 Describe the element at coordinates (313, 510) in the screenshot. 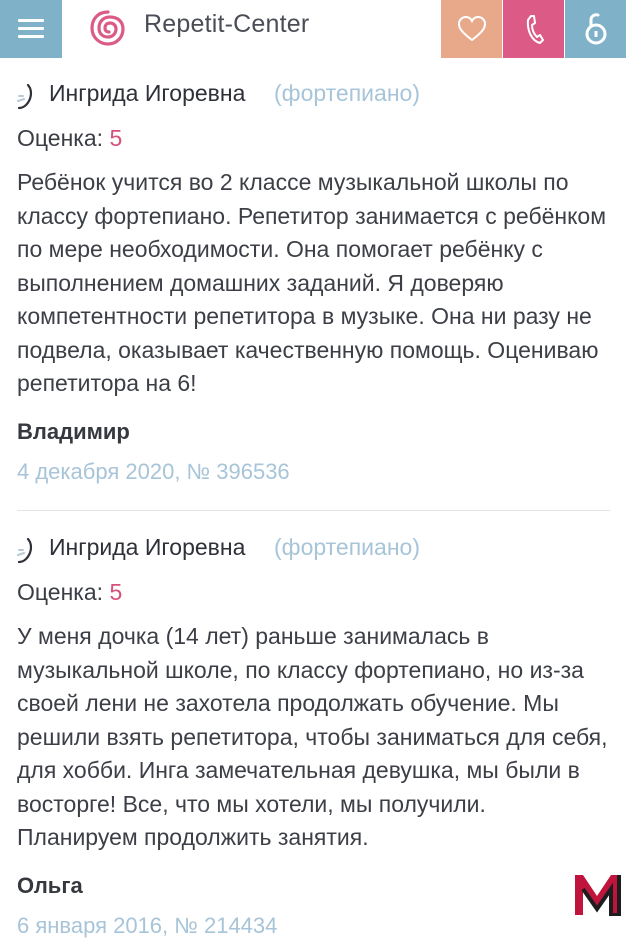

I see `review-divider` at that location.